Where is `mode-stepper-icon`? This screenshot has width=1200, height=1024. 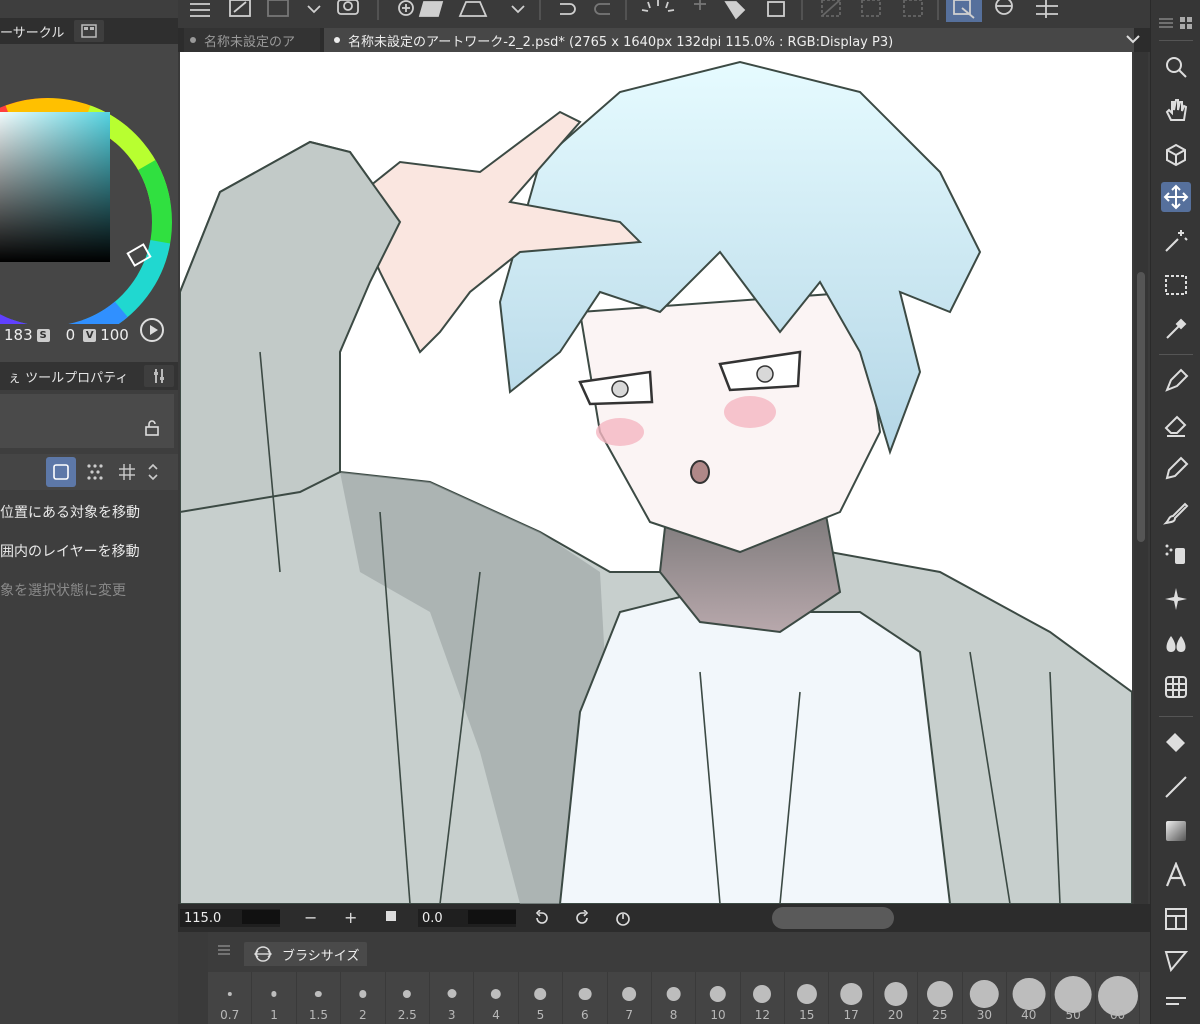
mode-stepper-icon is located at coordinates (153, 472).